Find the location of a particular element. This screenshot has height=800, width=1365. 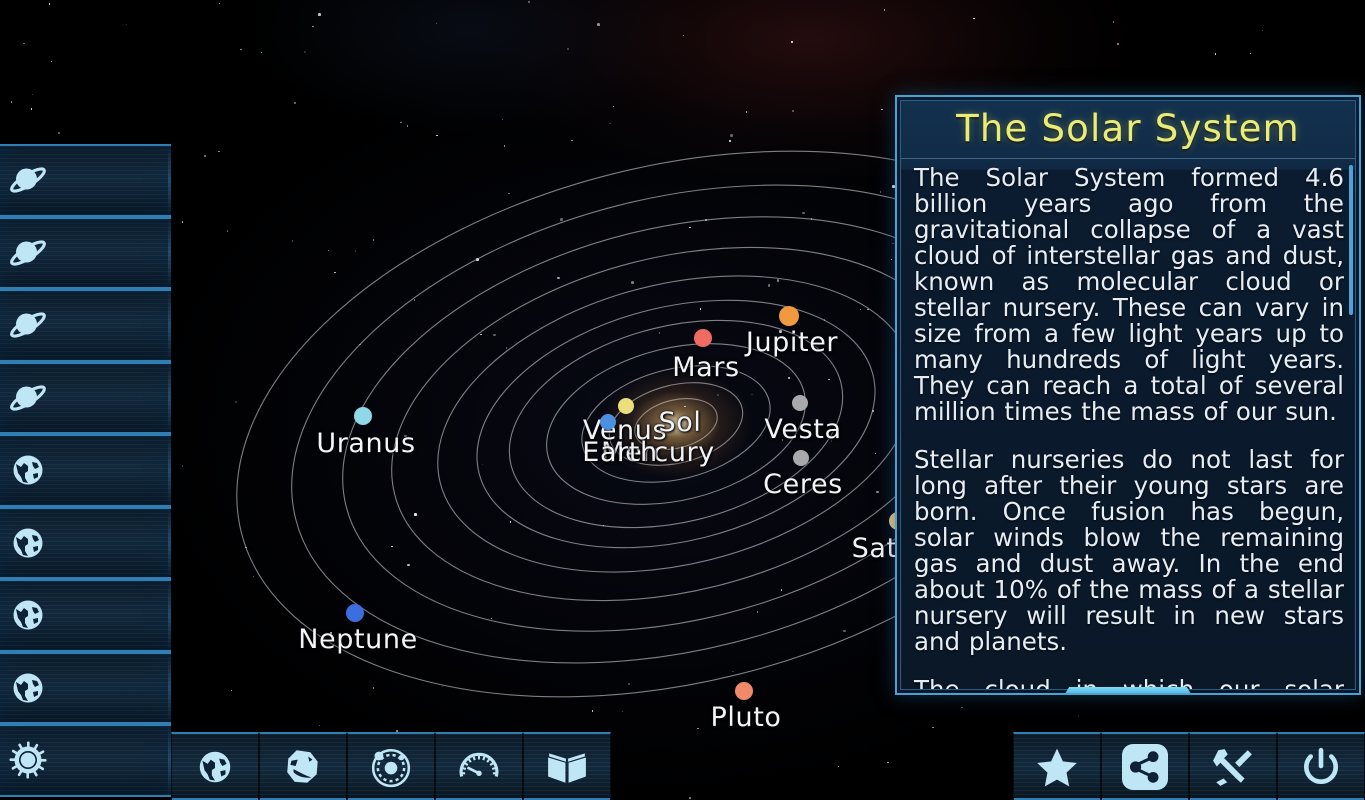

toolbar-exit-button is located at coordinates (1321, 766).